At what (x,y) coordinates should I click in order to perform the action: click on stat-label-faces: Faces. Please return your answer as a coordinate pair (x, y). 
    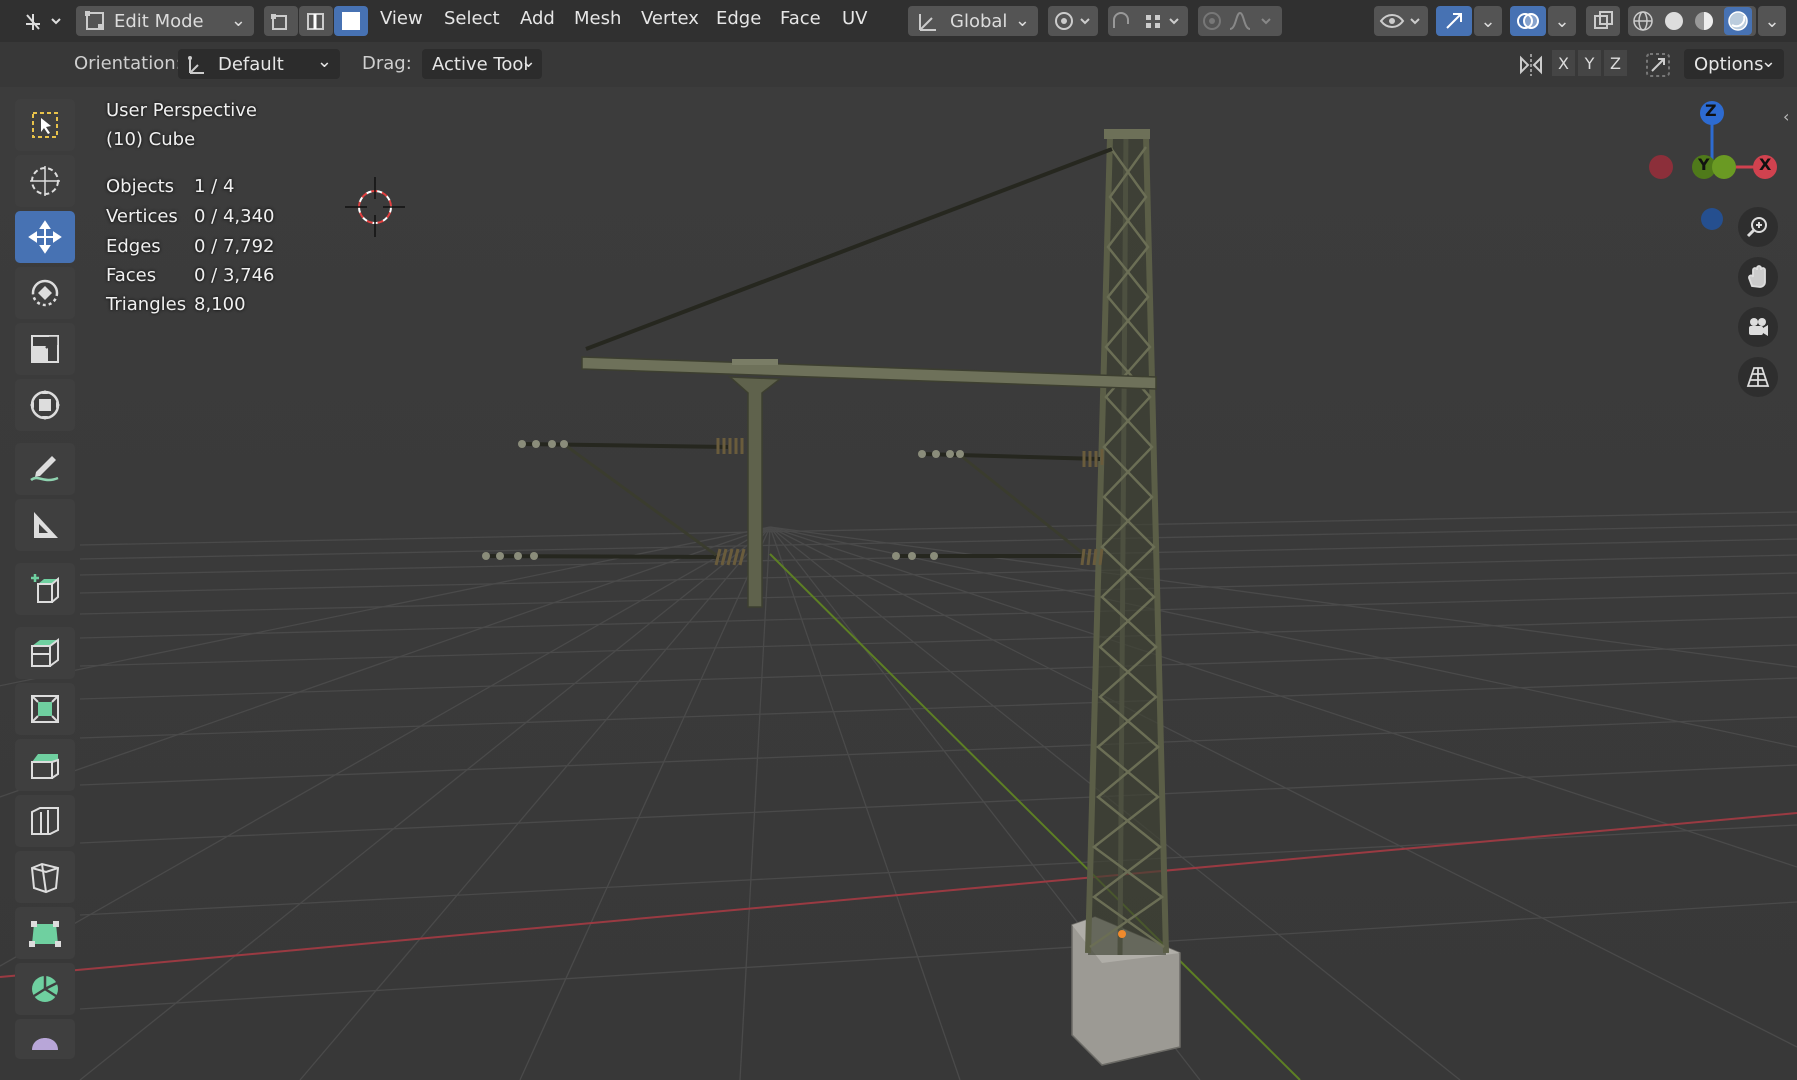
    Looking at the image, I should click on (131, 275).